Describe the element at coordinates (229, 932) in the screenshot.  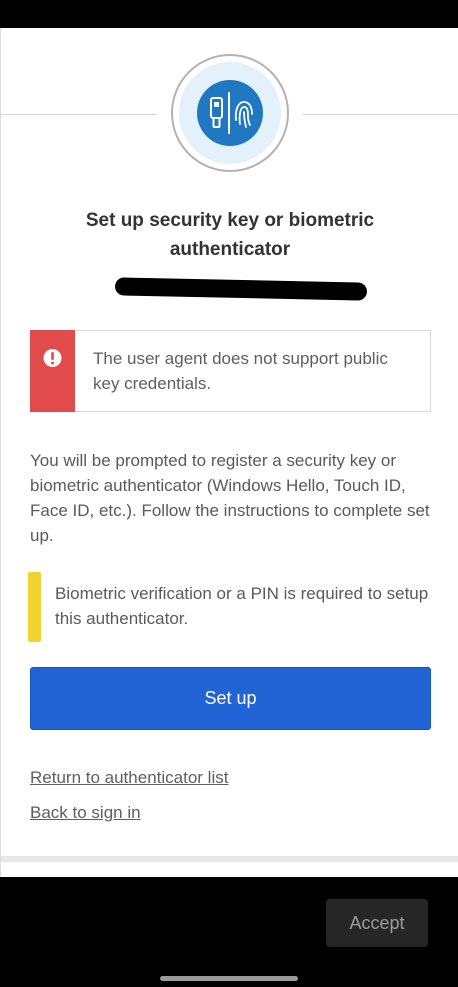
I see `bottom-bar: Accept` at that location.